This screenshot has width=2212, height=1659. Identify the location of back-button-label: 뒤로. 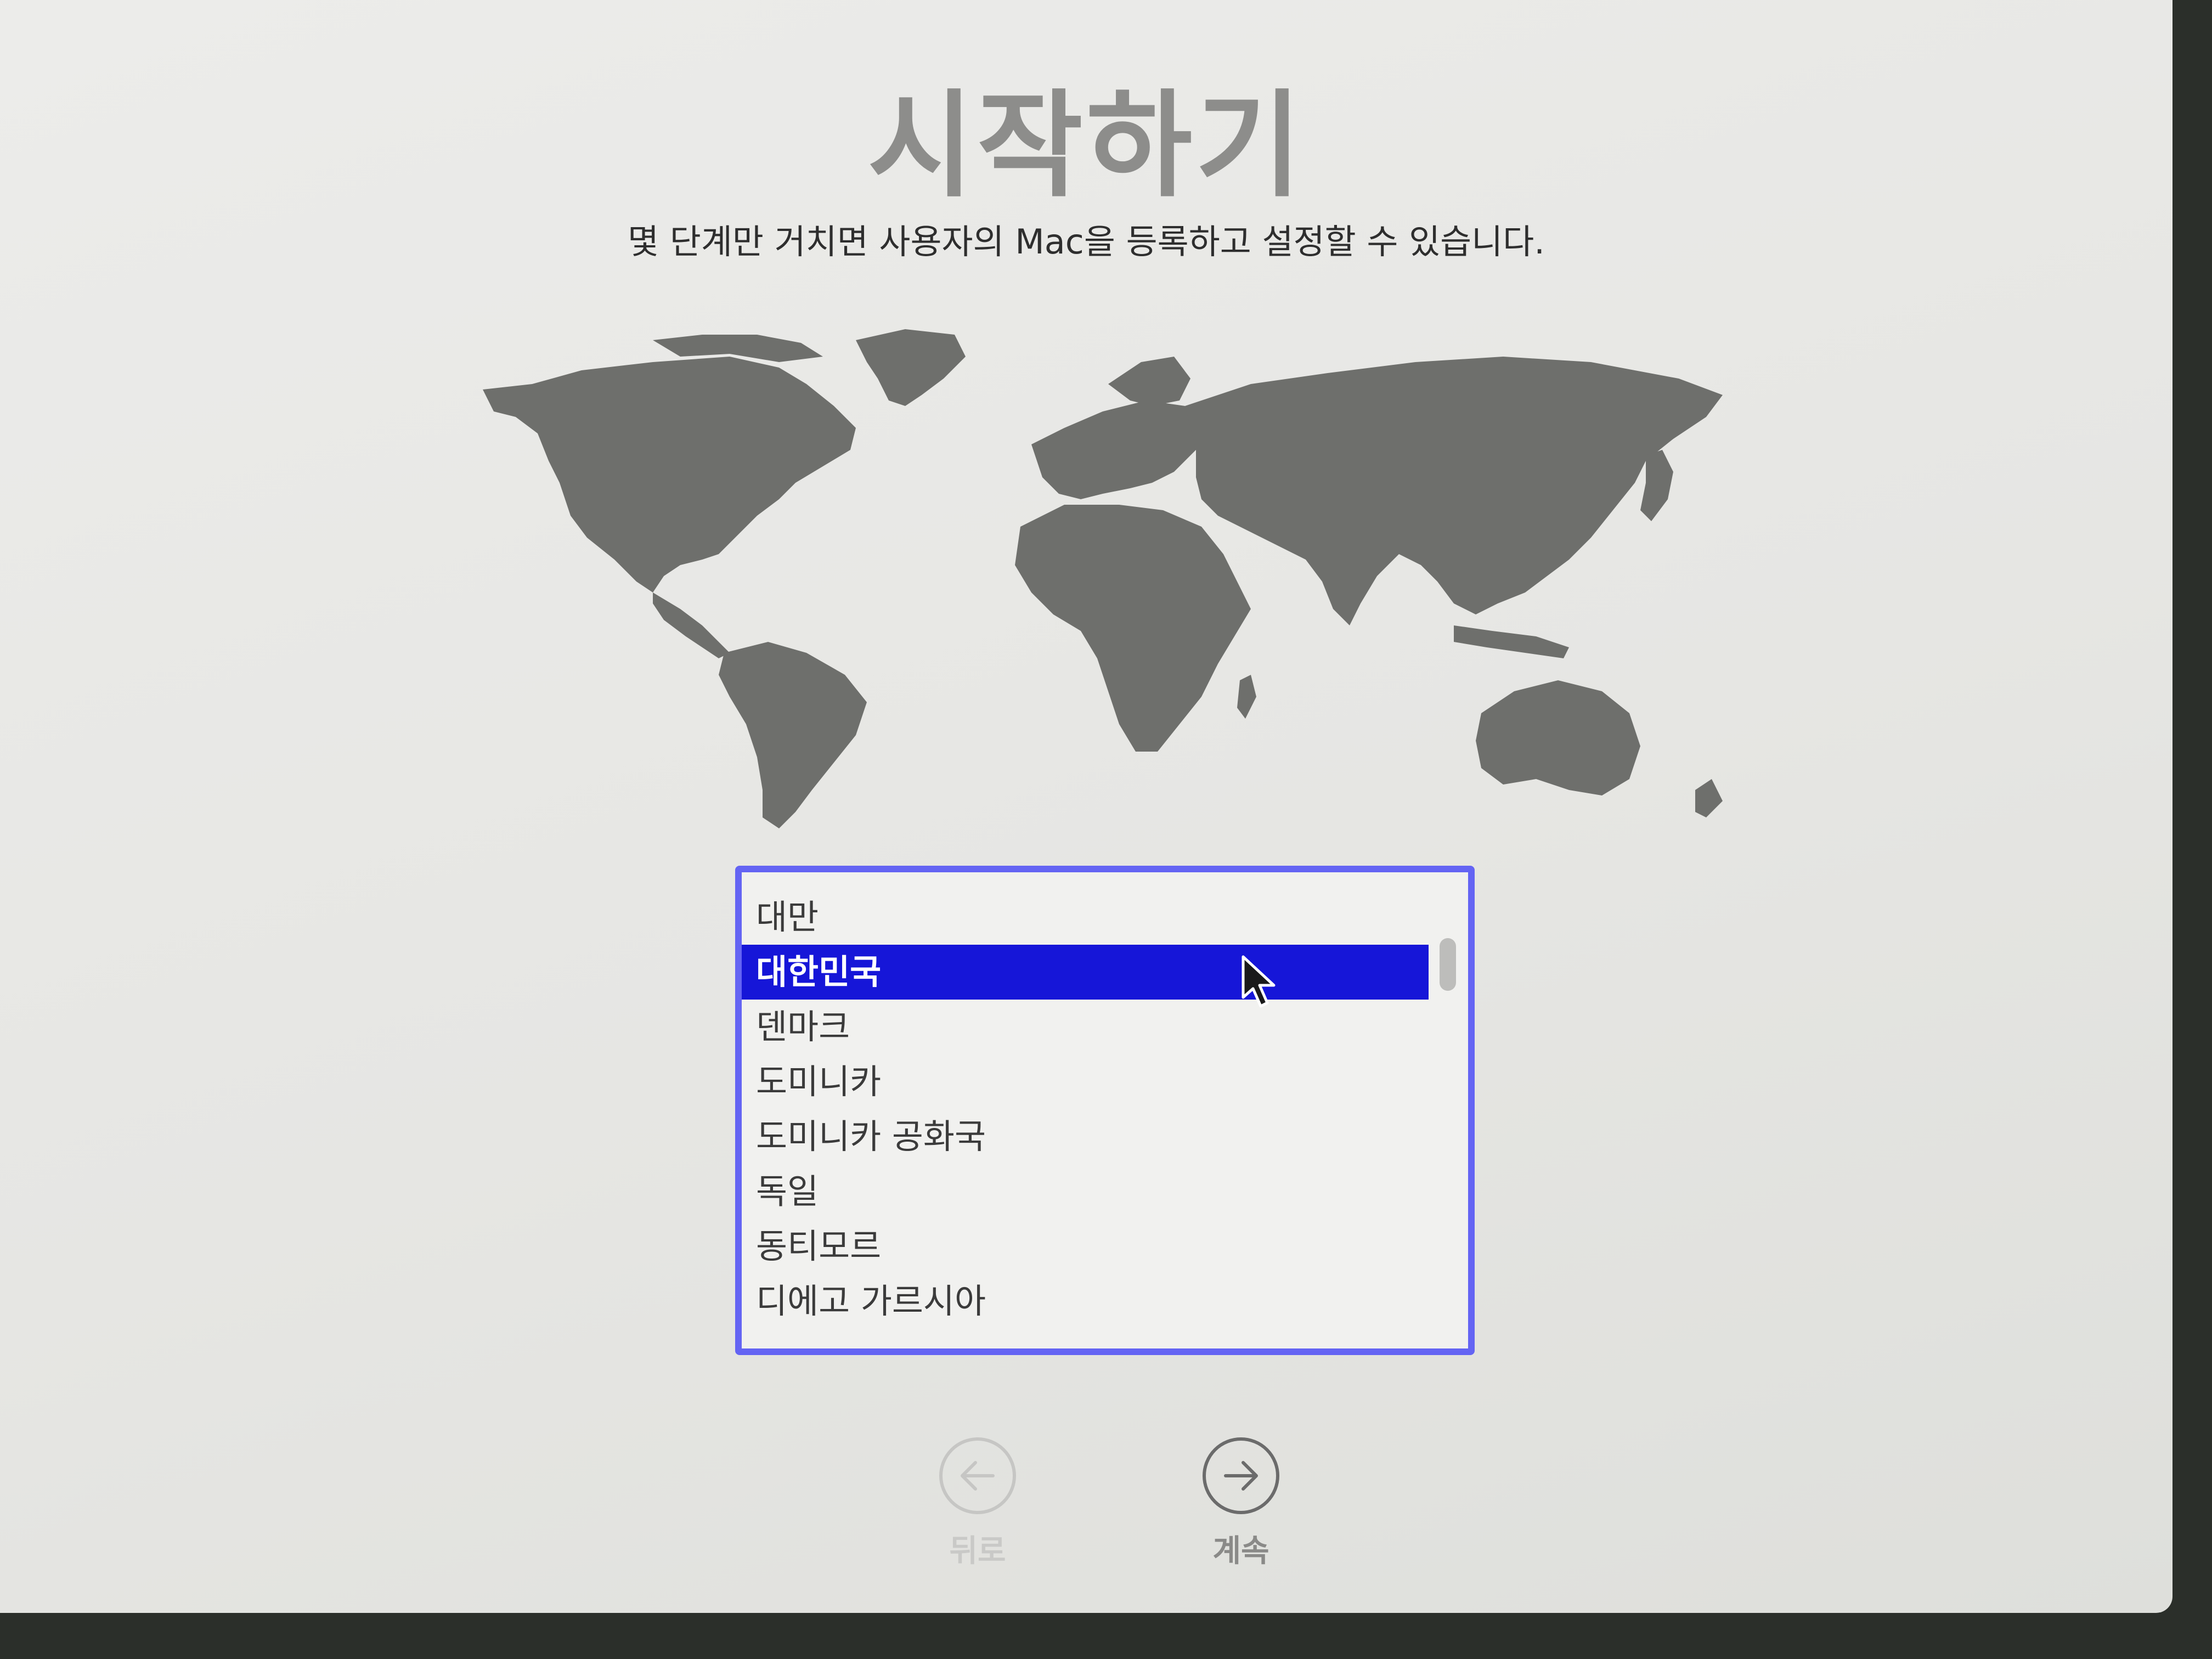
(978, 1551).